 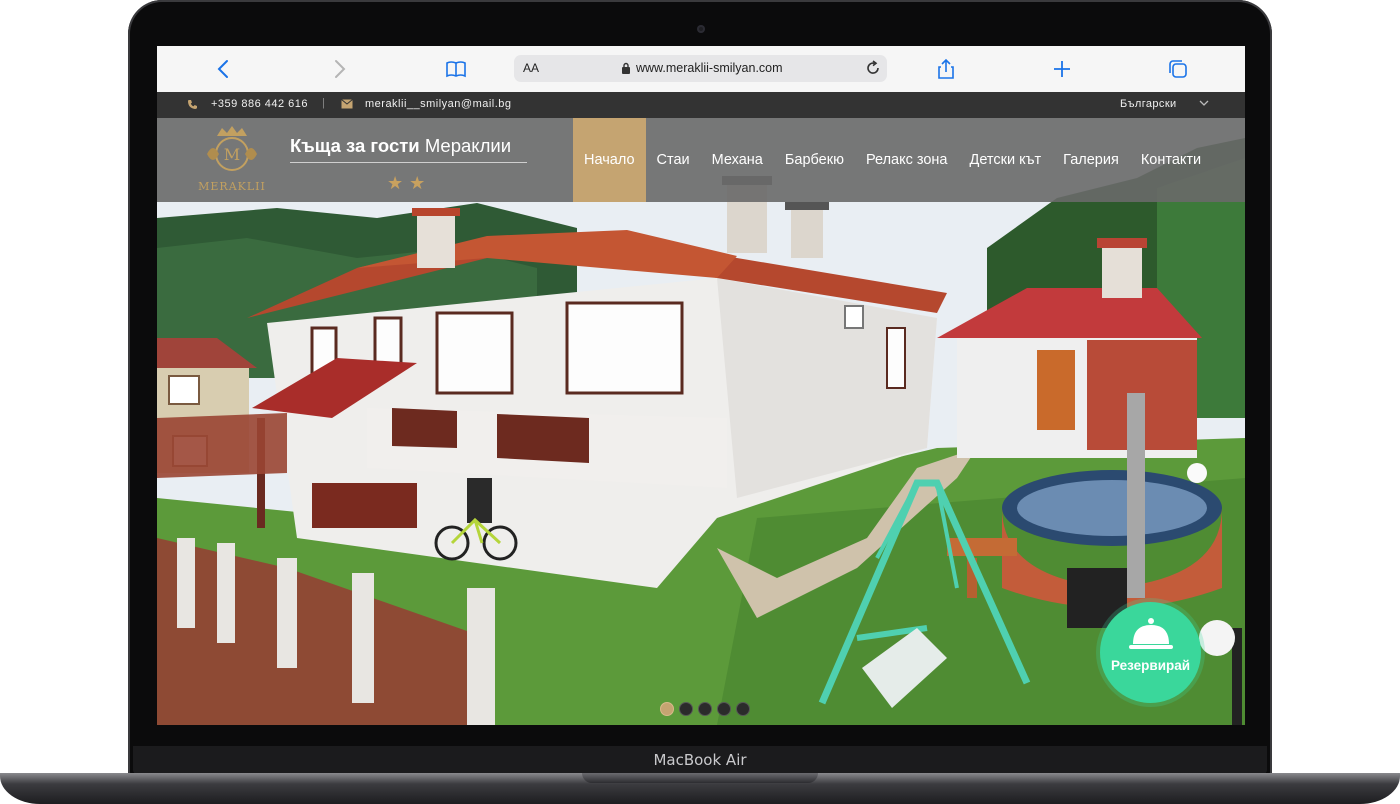 I want to click on share-icon, so click(x=946, y=68).